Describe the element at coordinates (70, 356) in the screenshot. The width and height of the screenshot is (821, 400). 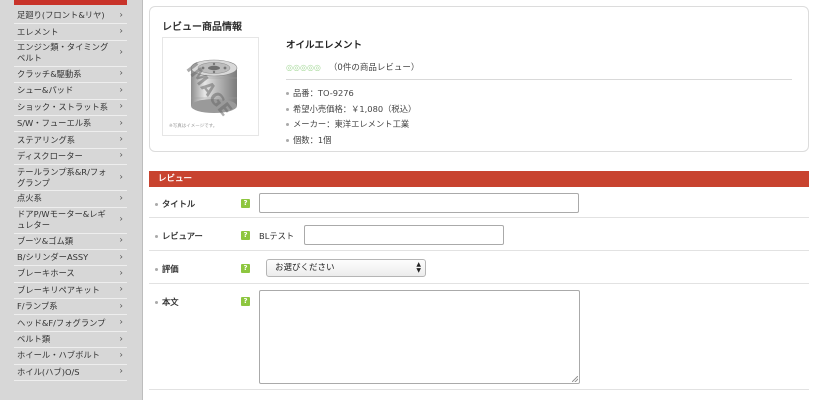
I see `sidebar-category-item: ホイール・ハブボルト ›` at that location.